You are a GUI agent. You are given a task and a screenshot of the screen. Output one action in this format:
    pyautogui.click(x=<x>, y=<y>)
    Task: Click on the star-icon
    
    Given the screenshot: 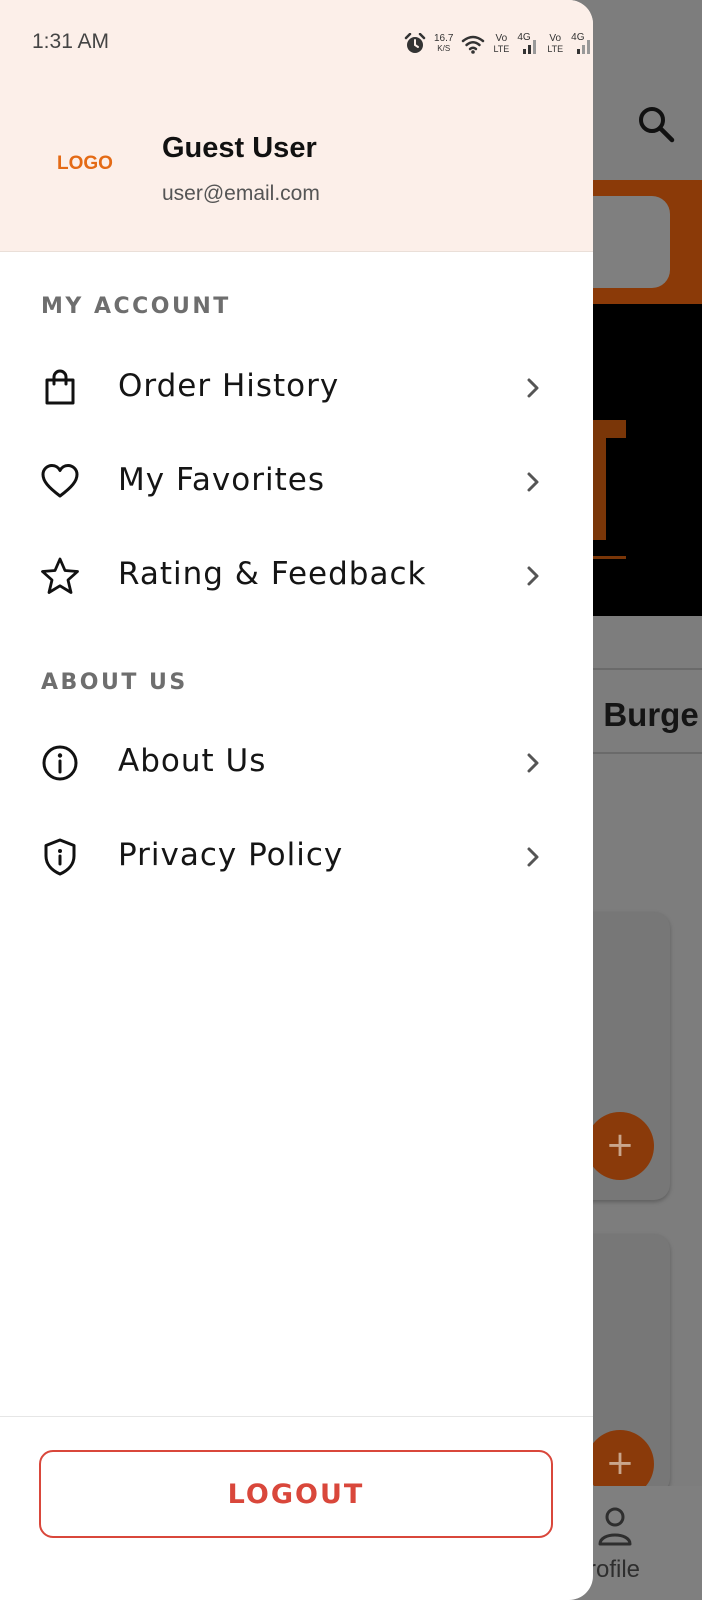 What is the action you would take?
    pyautogui.click(x=60, y=575)
    